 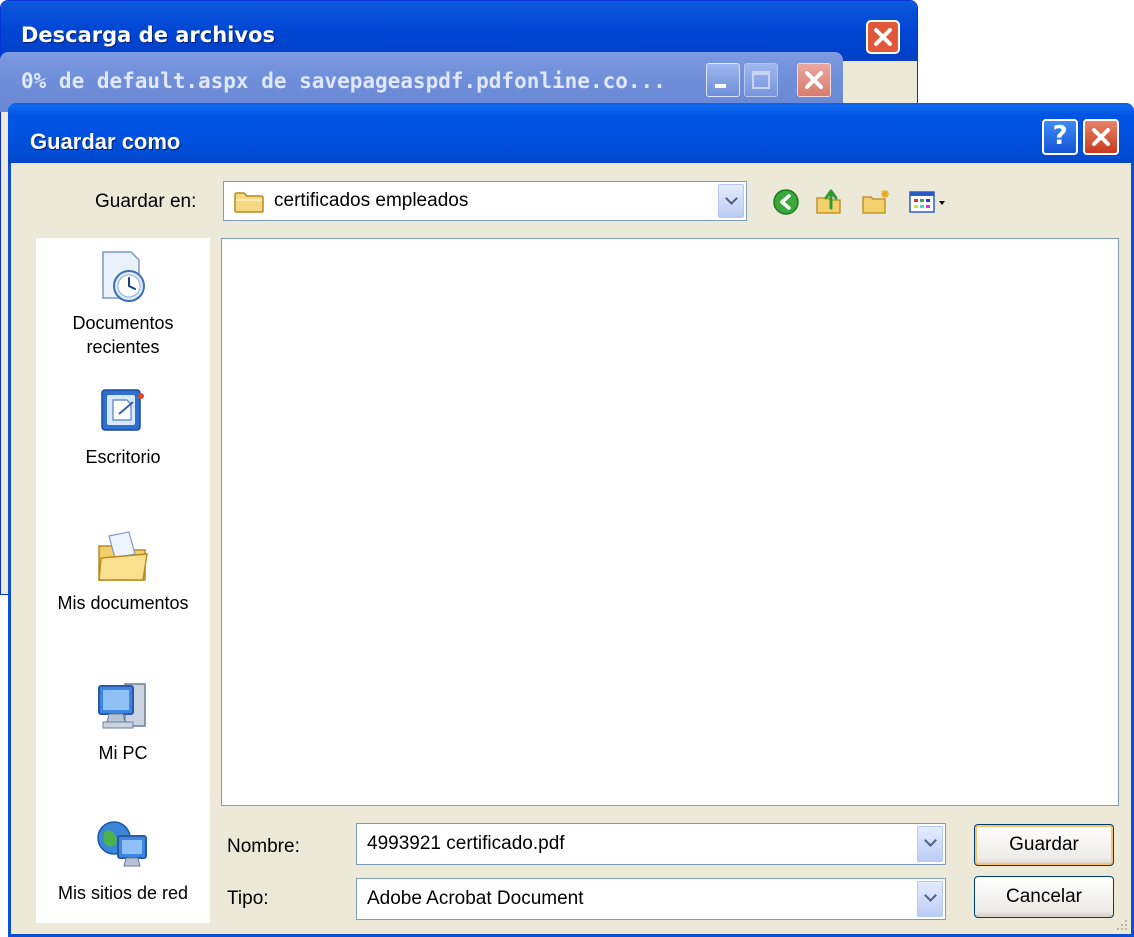 What do you see at coordinates (720, 86) in the screenshot?
I see `minimize-icon` at bounding box center [720, 86].